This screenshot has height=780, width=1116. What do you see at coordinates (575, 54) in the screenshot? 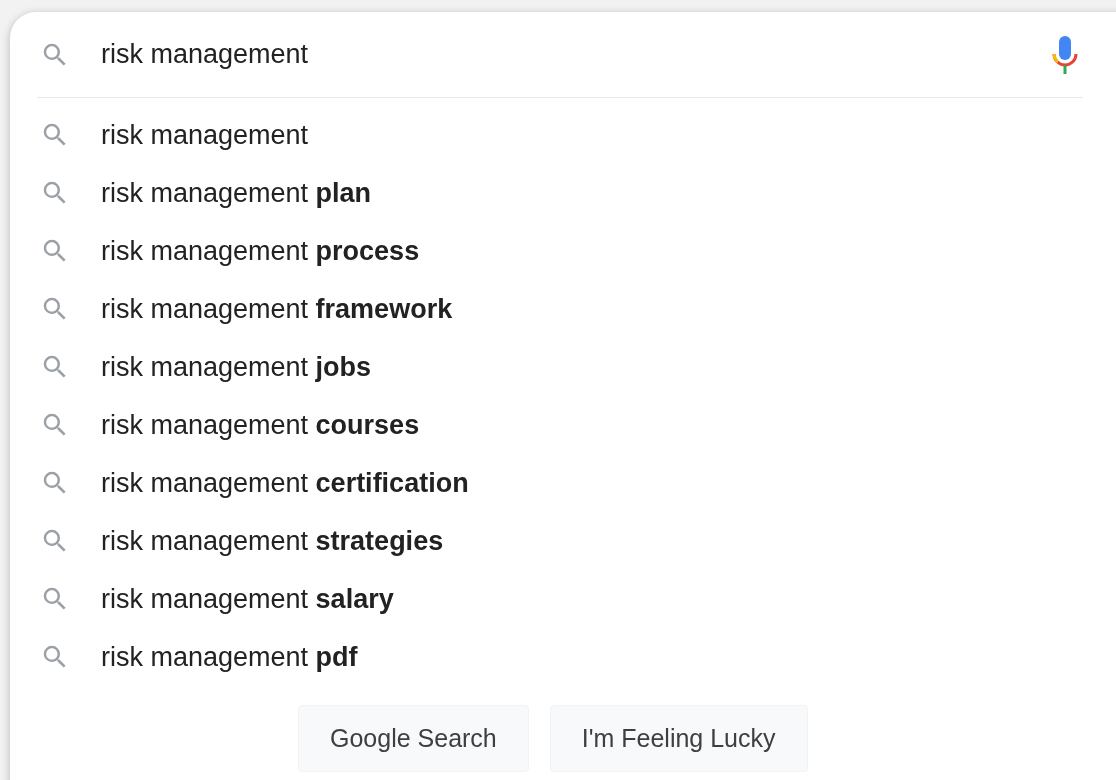
I see `search-field: risk management` at bounding box center [575, 54].